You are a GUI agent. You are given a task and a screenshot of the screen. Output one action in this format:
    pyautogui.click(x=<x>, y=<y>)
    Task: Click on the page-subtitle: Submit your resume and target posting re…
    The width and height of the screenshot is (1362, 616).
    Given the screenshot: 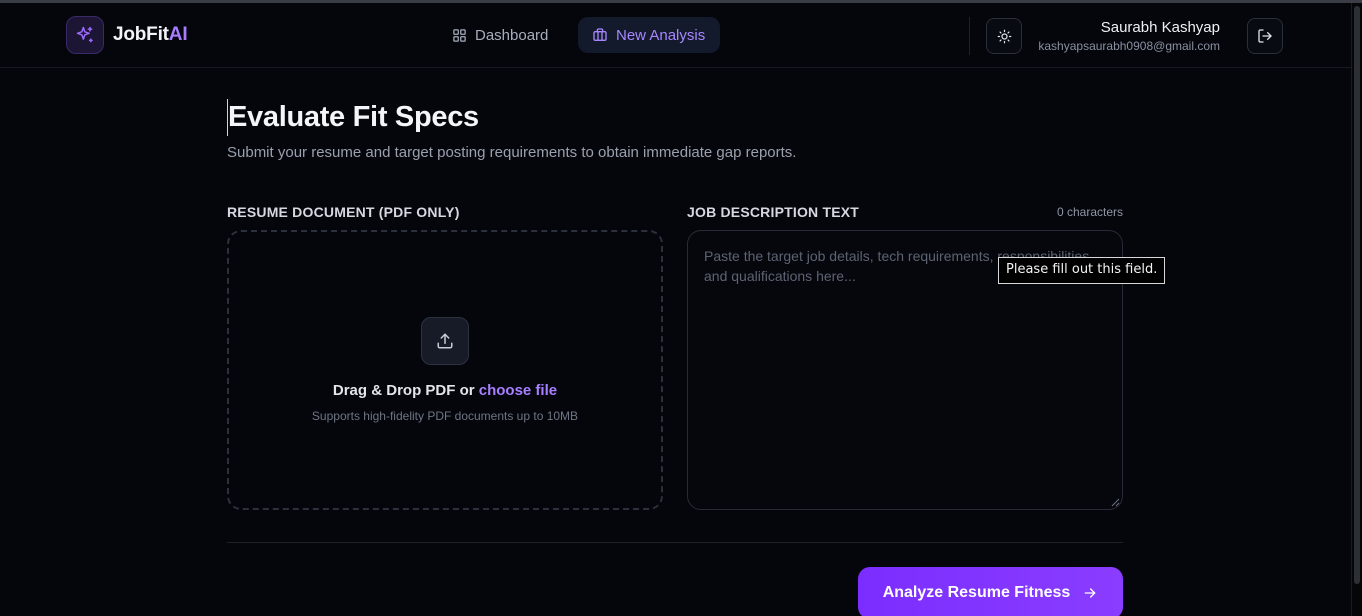 What is the action you would take?
    pyautogui.click(x=512, y=152)
    